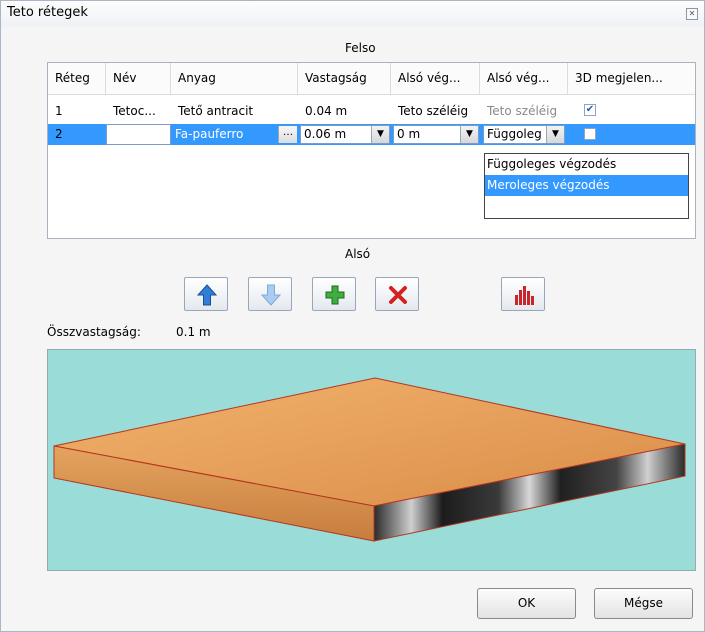 The image size is (705, 632). I want to click on cell-layer: 2, so click(59, 134).